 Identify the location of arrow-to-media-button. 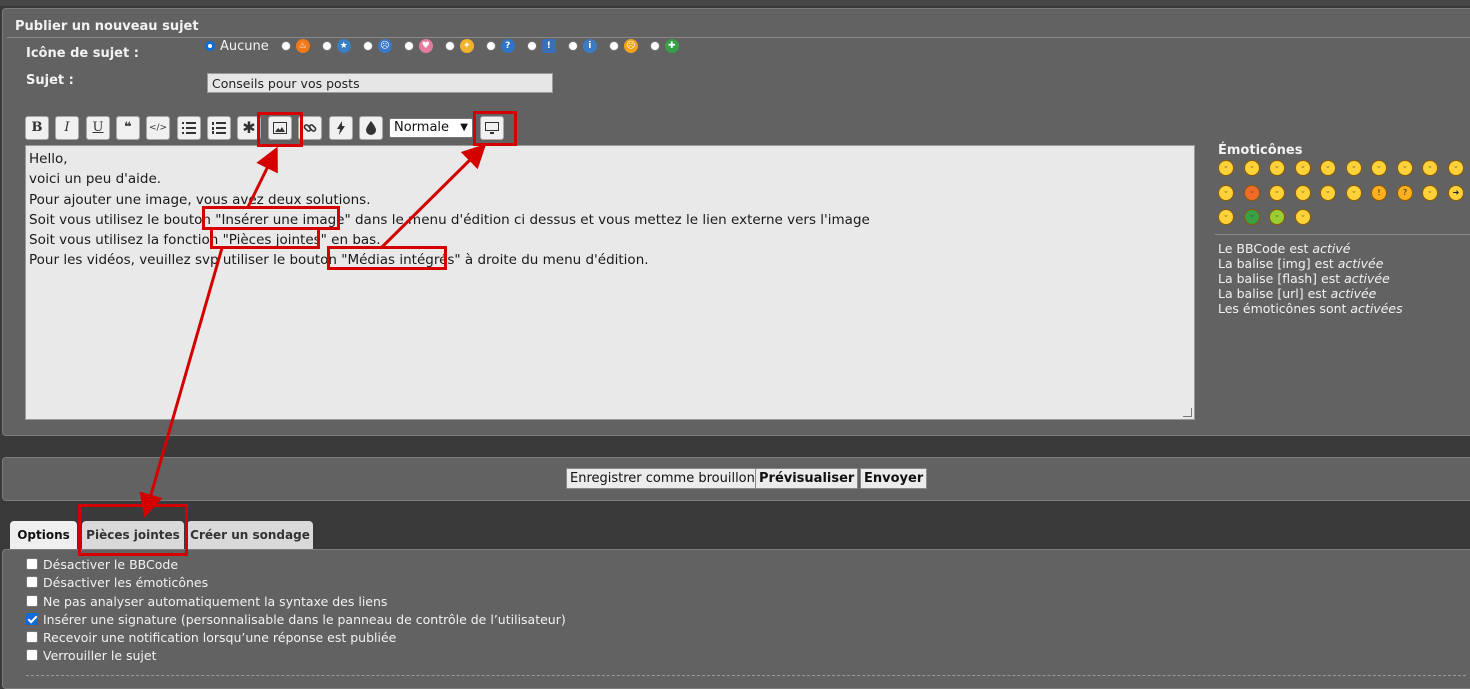
(433, 196).